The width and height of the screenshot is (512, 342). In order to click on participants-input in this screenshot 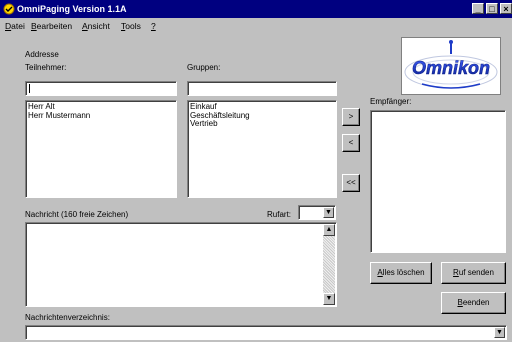, I will do `click(101, 88)`.